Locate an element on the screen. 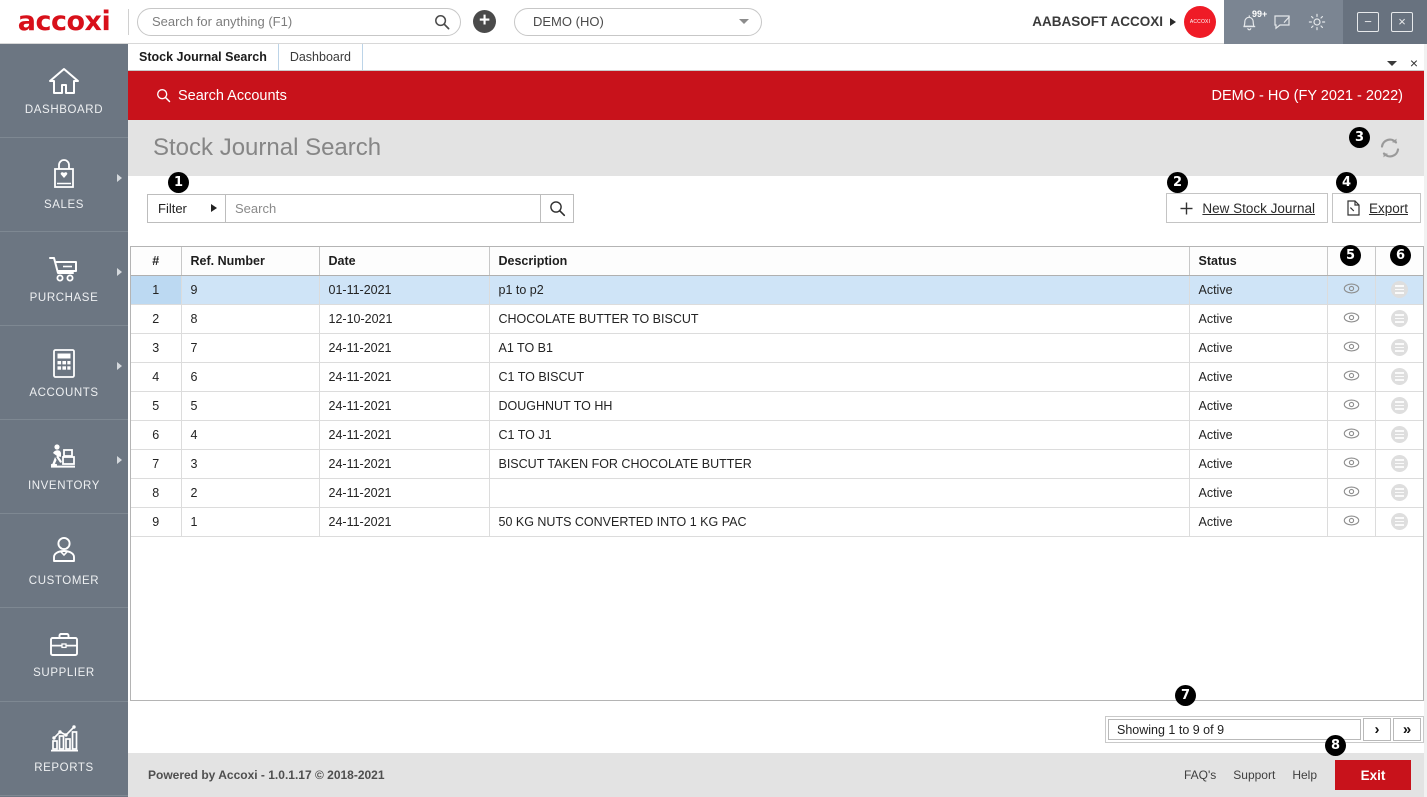  user-menu: AABASOFT ACCOXI is located at coordinates (1108, 21).